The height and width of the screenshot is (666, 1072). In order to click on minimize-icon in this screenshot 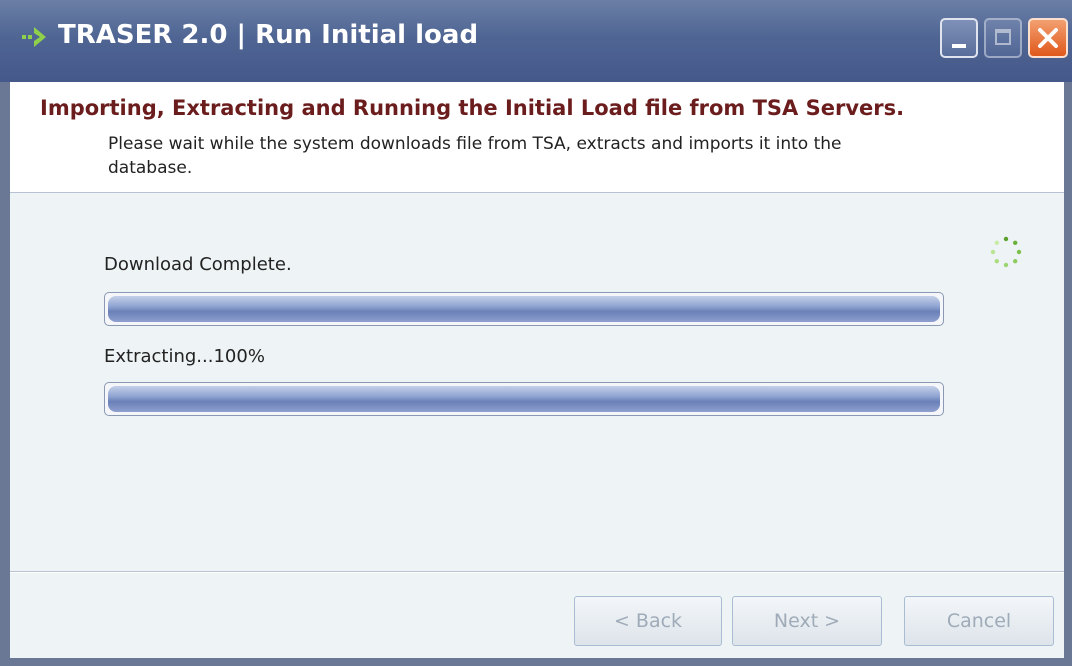, I will do `click(959, 46)`.